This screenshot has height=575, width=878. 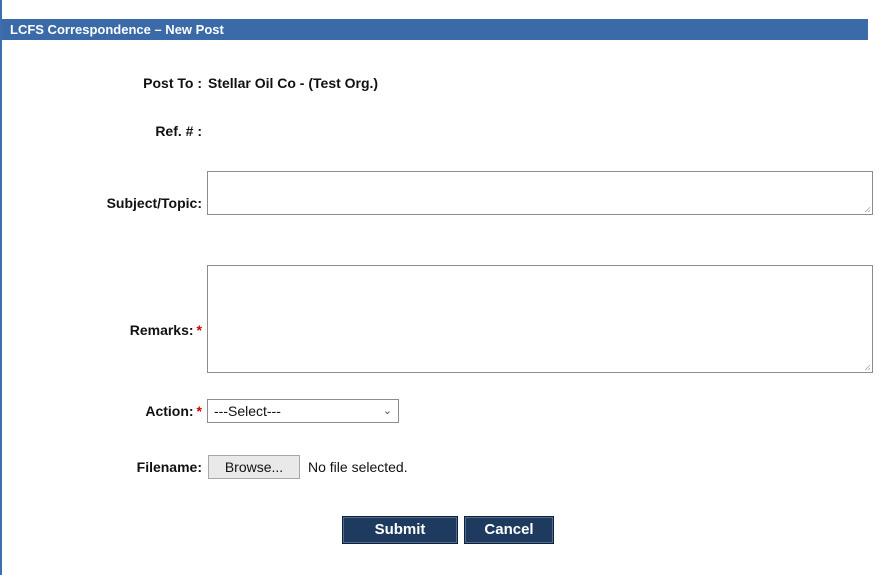 What do you see at coordinates (169, 467) in the screenshot?
I see `filename-label: Filename:` at bounding box center [169, 467].